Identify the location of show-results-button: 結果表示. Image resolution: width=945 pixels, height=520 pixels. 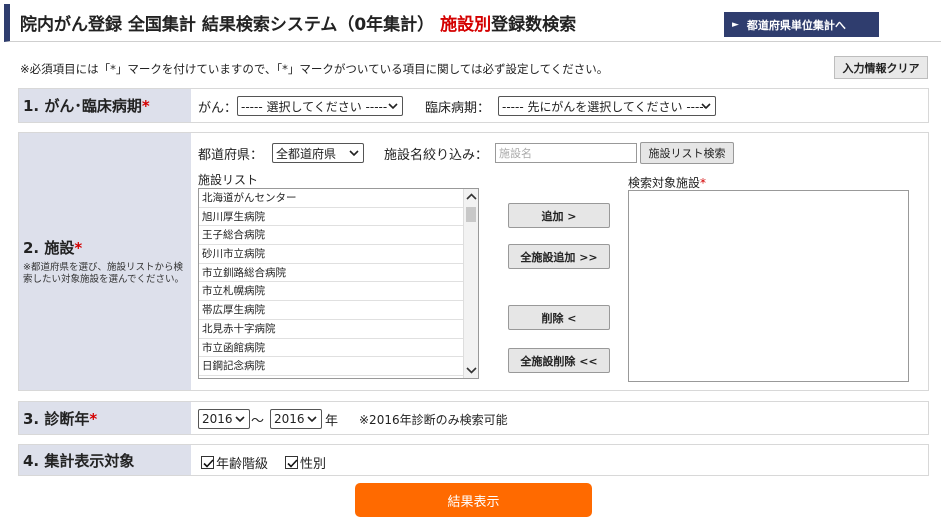
(473, 500).